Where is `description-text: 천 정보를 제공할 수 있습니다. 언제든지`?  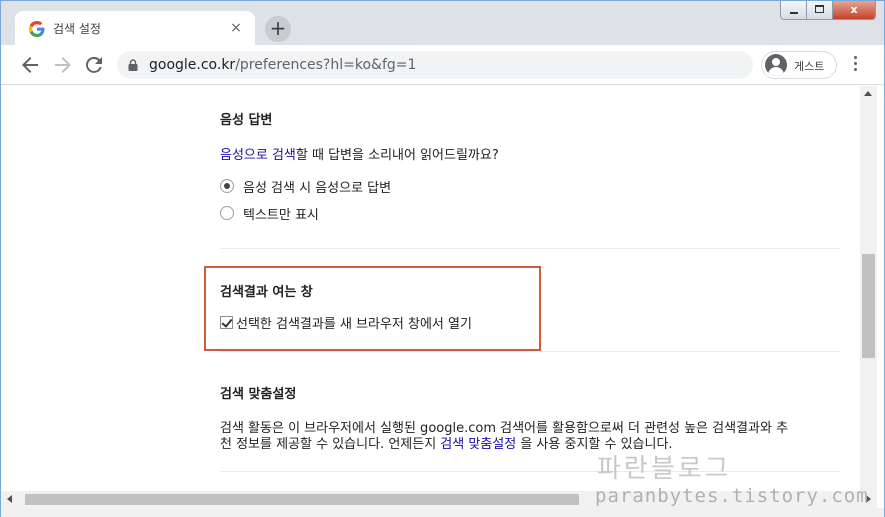
description-text: 천 정보를 제공할 수 있습니다. 언제든지 is located at coordinates (330, 444).